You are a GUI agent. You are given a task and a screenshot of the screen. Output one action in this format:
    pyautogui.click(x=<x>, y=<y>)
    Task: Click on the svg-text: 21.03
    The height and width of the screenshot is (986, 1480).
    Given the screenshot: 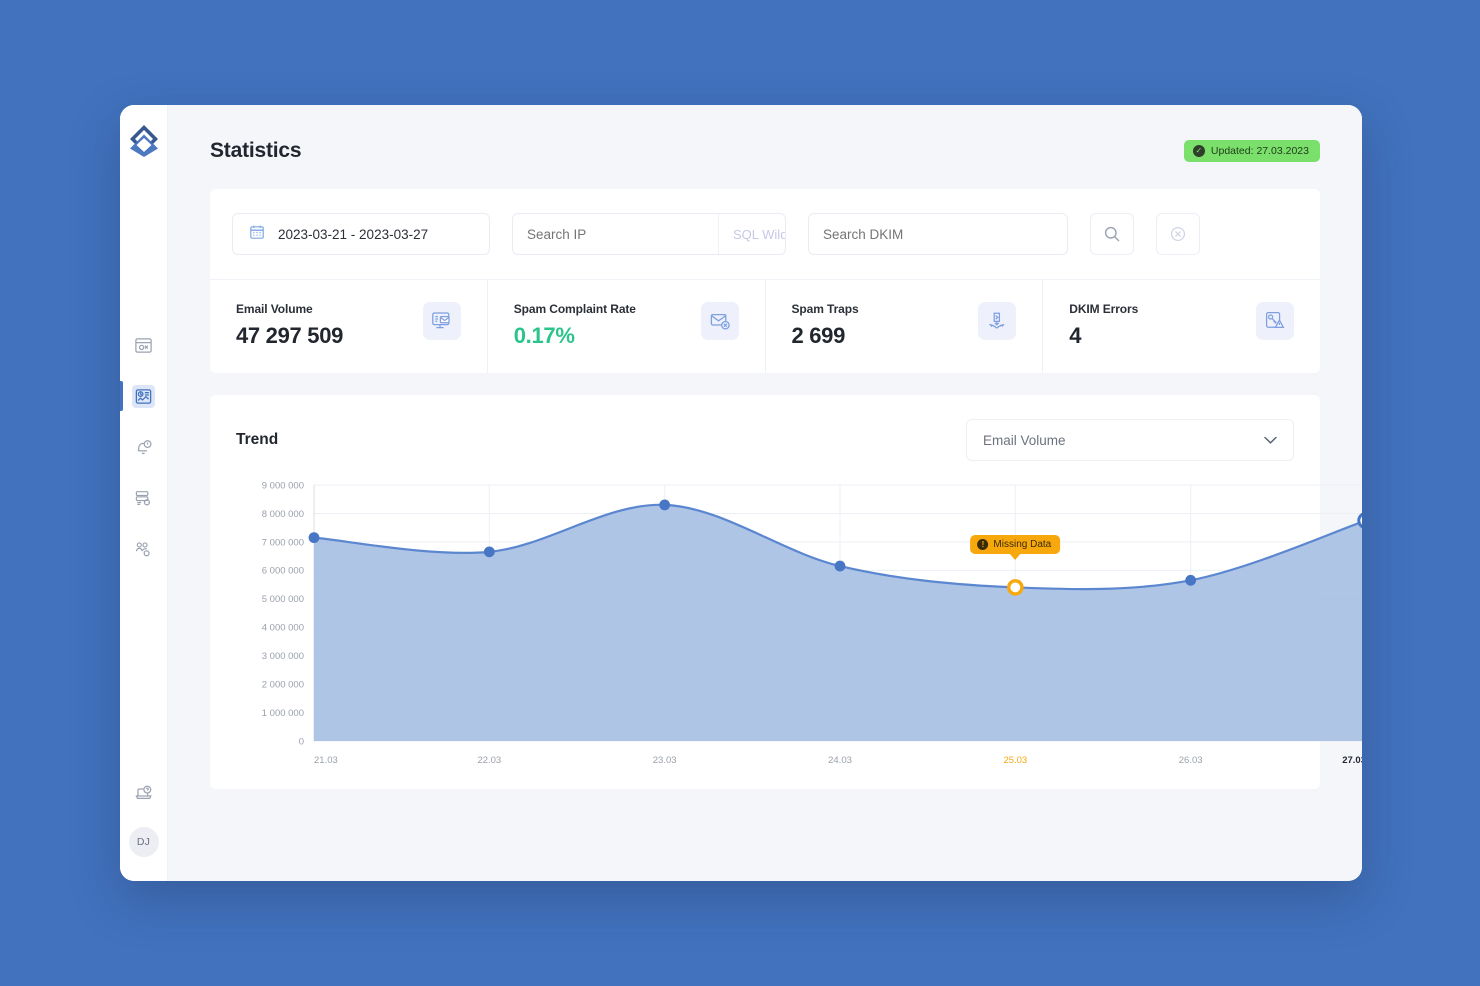 What is the action you would take?
    pyautogui.click(x=326, y=760)
    